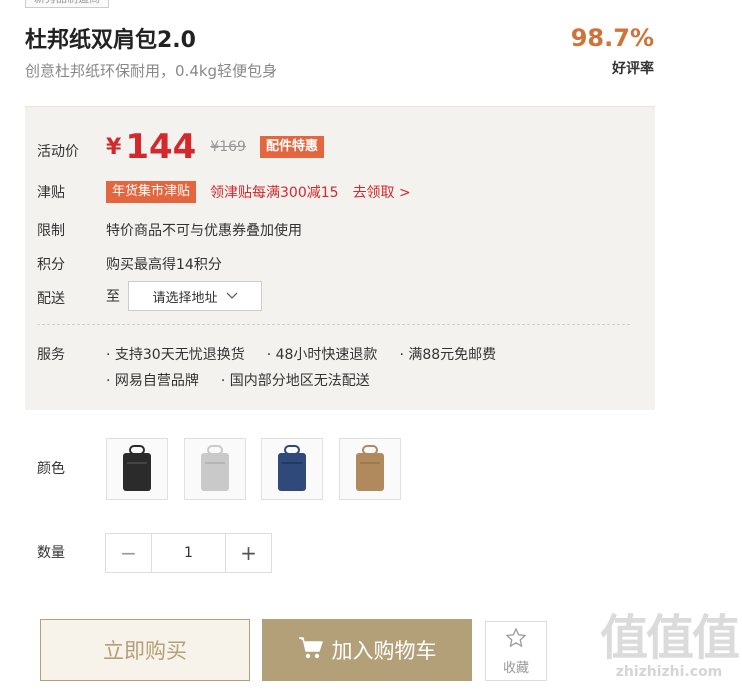 This screenshot has height=693, width=742. Describe the element at coordinates (322, 355) in the screenshot. I see `service-item: · 48小时快速退款` at that location.